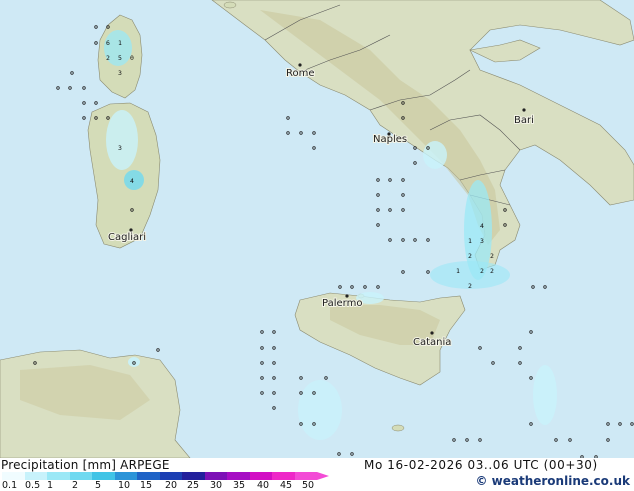  I want to click on legend-scale-label: 50, so click(308, 485).